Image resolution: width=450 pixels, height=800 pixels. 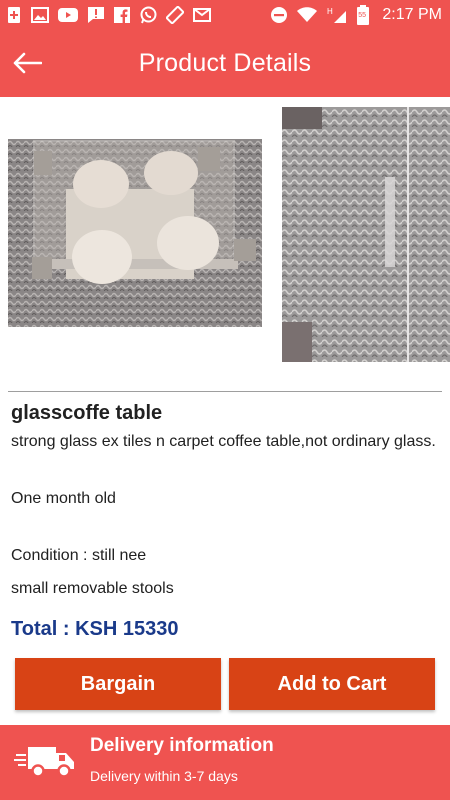 What do you see at coordinates (164, 776) in the screenshot?
I see `delivery-subtitle: Delivery within 3-7 days` at bounding box center [164, 776].